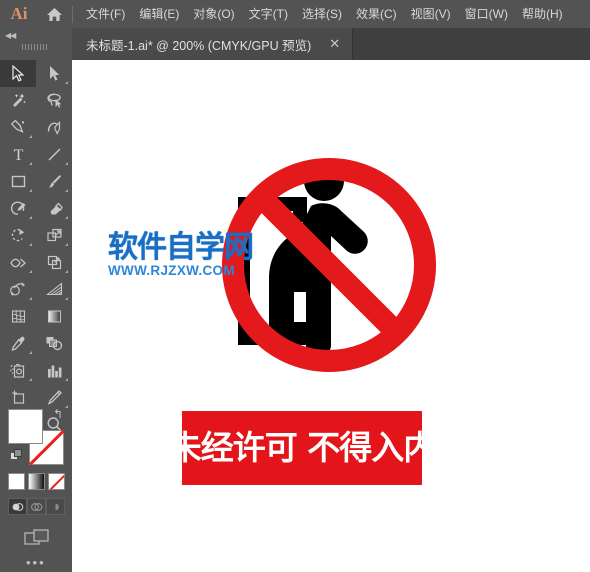 The width and height of the screenshot is (590, 572). Describe the element at coordinates (334, 43) in the screenshot. I see `close-icon: ✕` at that location.